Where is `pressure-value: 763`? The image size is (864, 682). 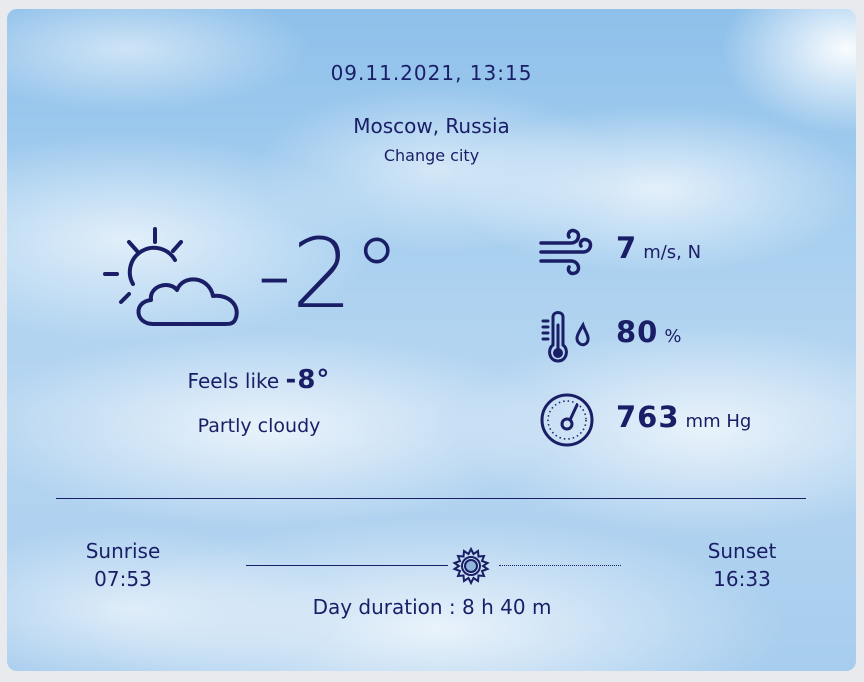 pressure-value: 763 is located at coordinates (648, 417).